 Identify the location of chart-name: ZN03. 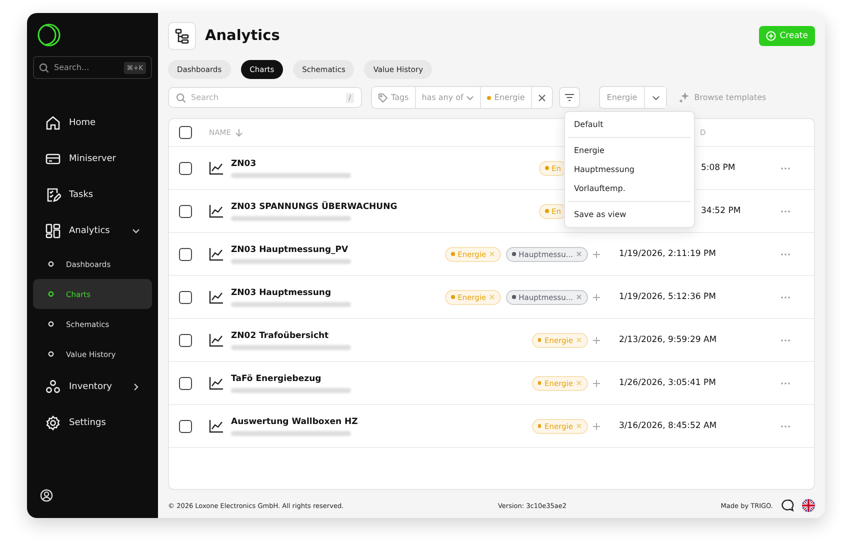
(341, 163).